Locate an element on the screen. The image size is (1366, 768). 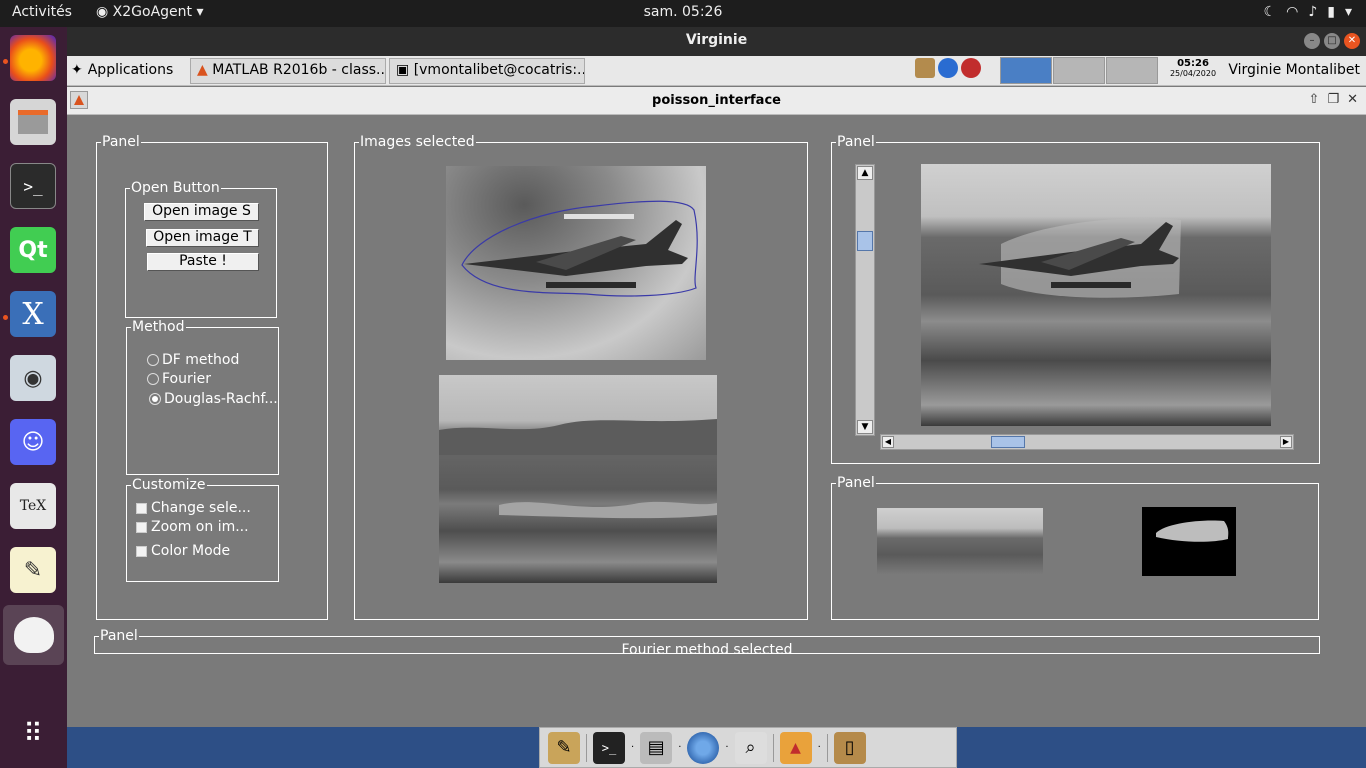
target-crop-thumbnail is located at coordinates (960, 541).